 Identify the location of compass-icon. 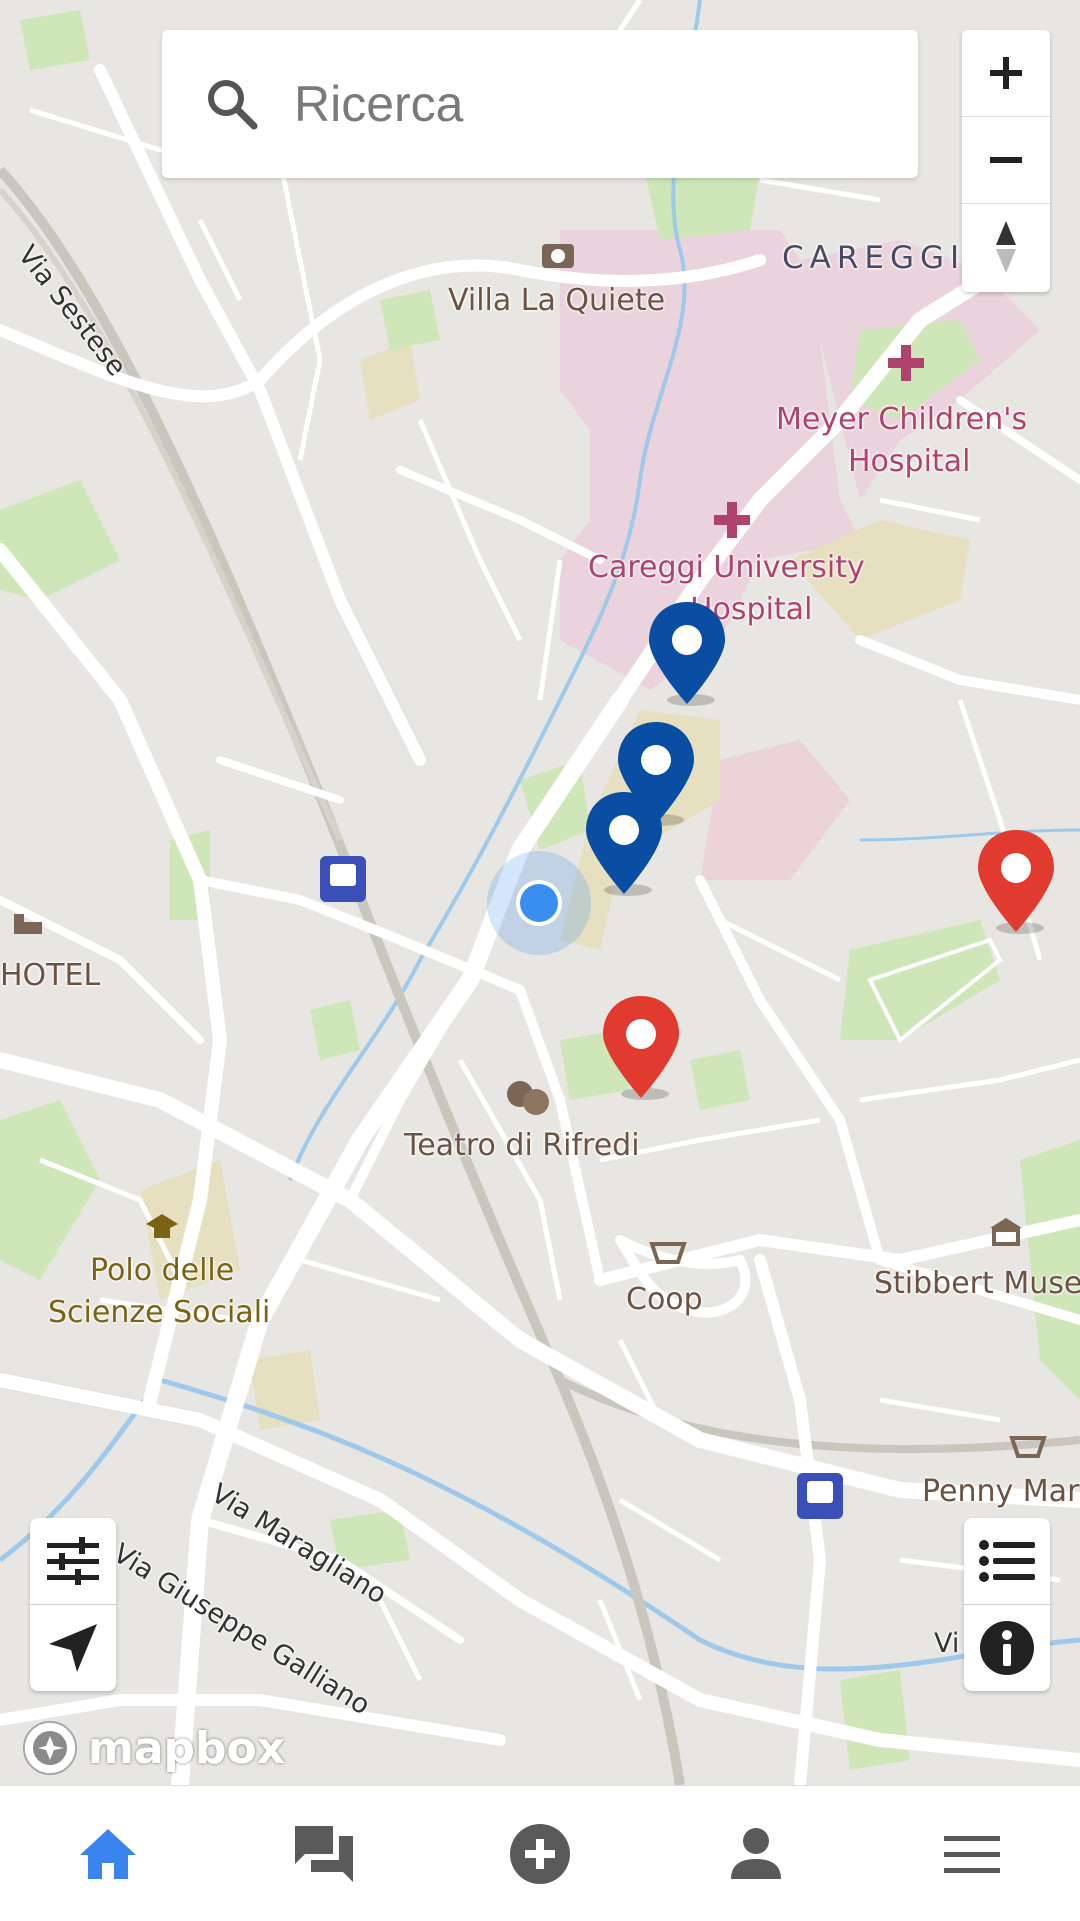
(1006, 247).